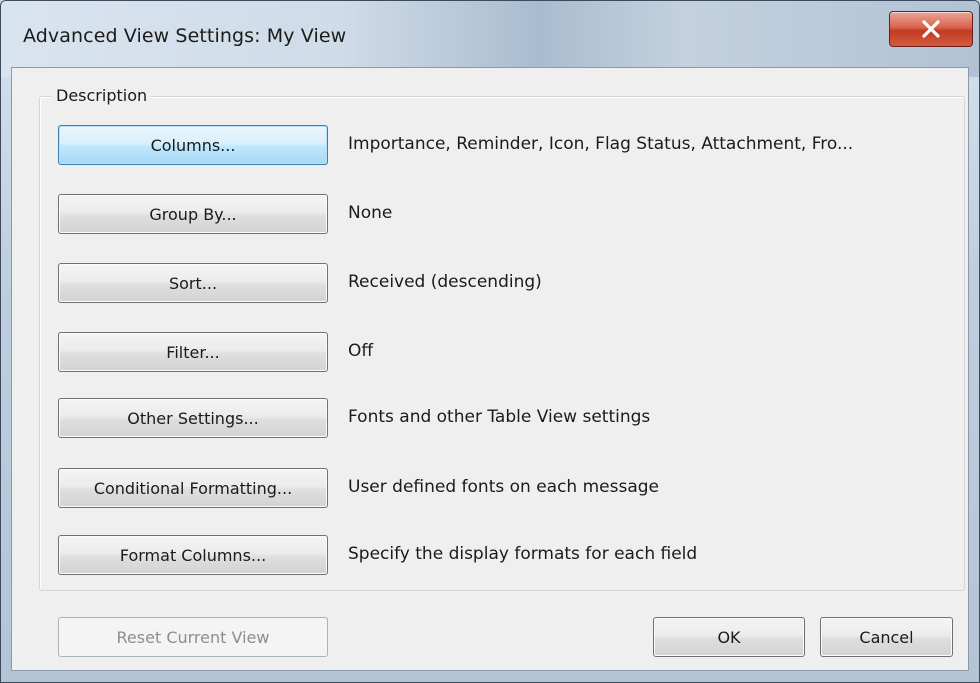 This screenshot has height=683, width=980. I want to click on sort-description: Received (descending), so click(445, 282).